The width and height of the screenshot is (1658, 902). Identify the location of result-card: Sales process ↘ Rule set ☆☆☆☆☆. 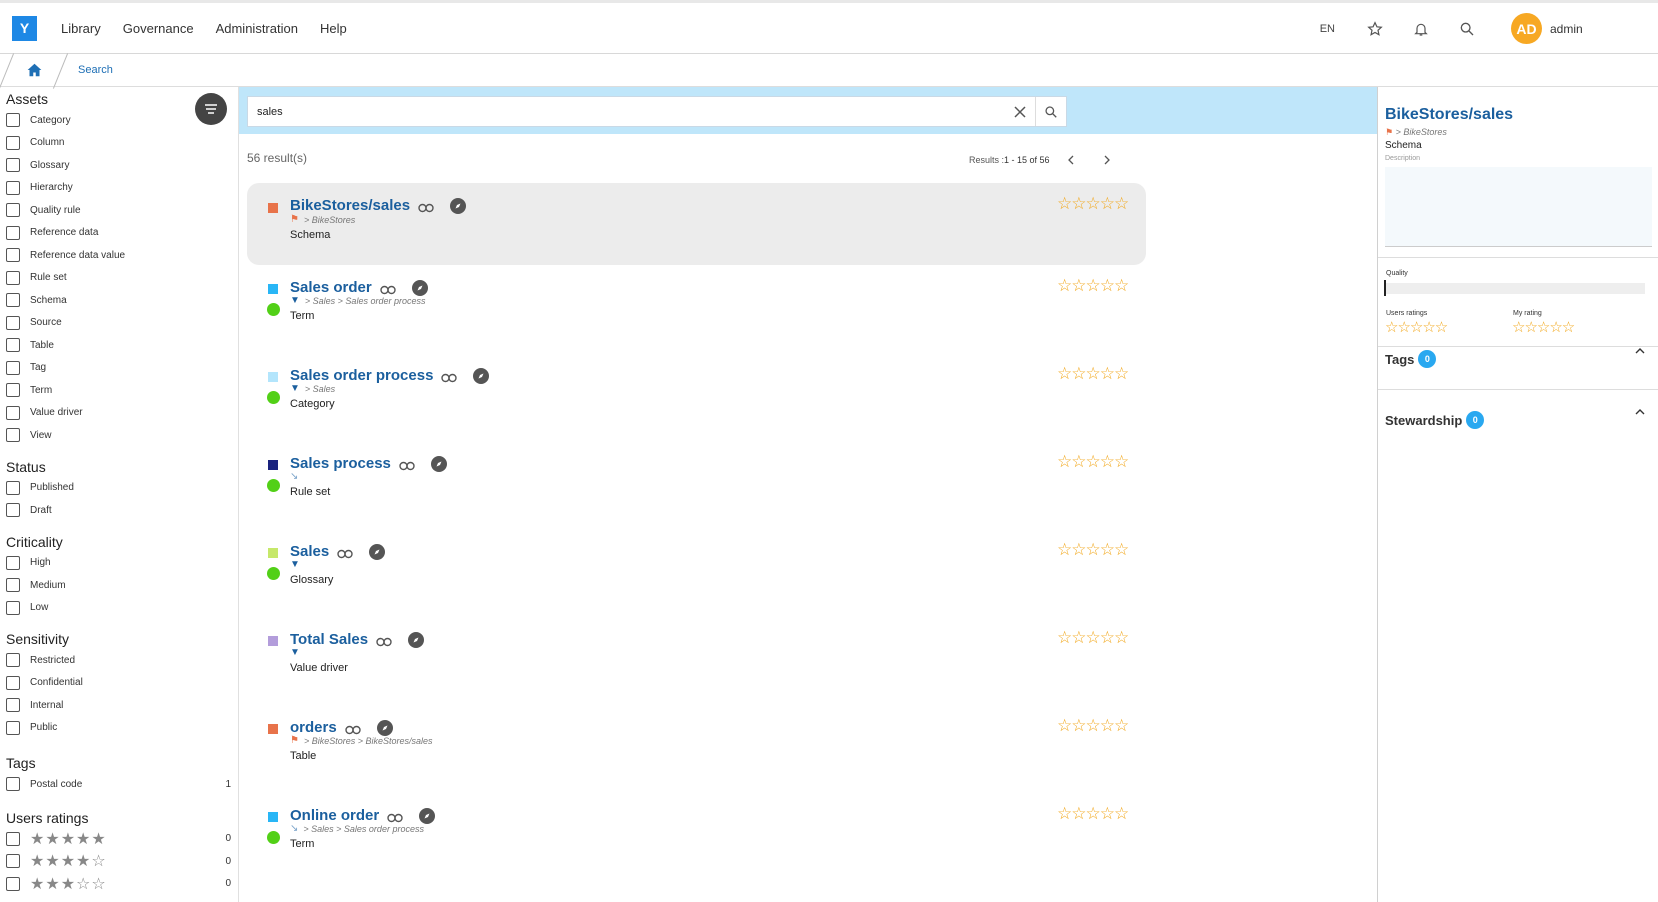
(696, 491).